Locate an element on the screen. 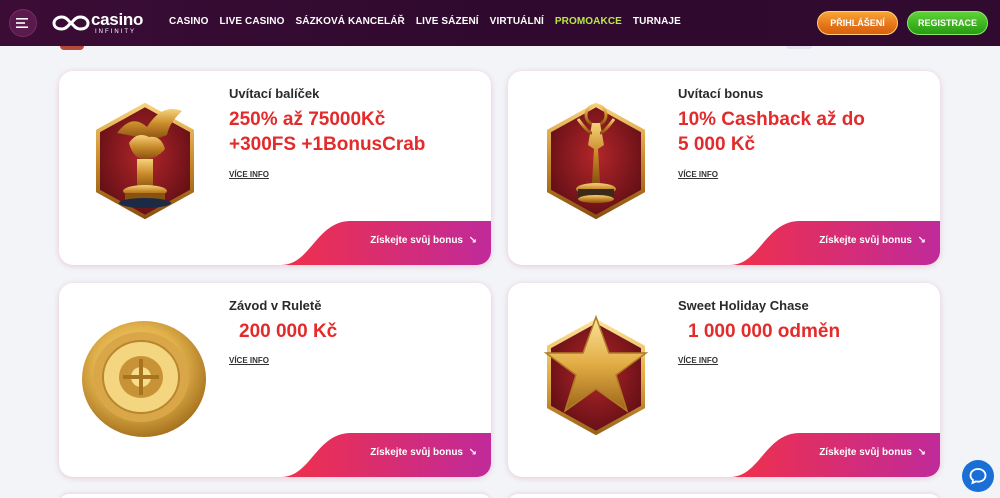 This screenshot has height=498, width=1000. chat-bubble-icon is located at coordinates (978, 476).